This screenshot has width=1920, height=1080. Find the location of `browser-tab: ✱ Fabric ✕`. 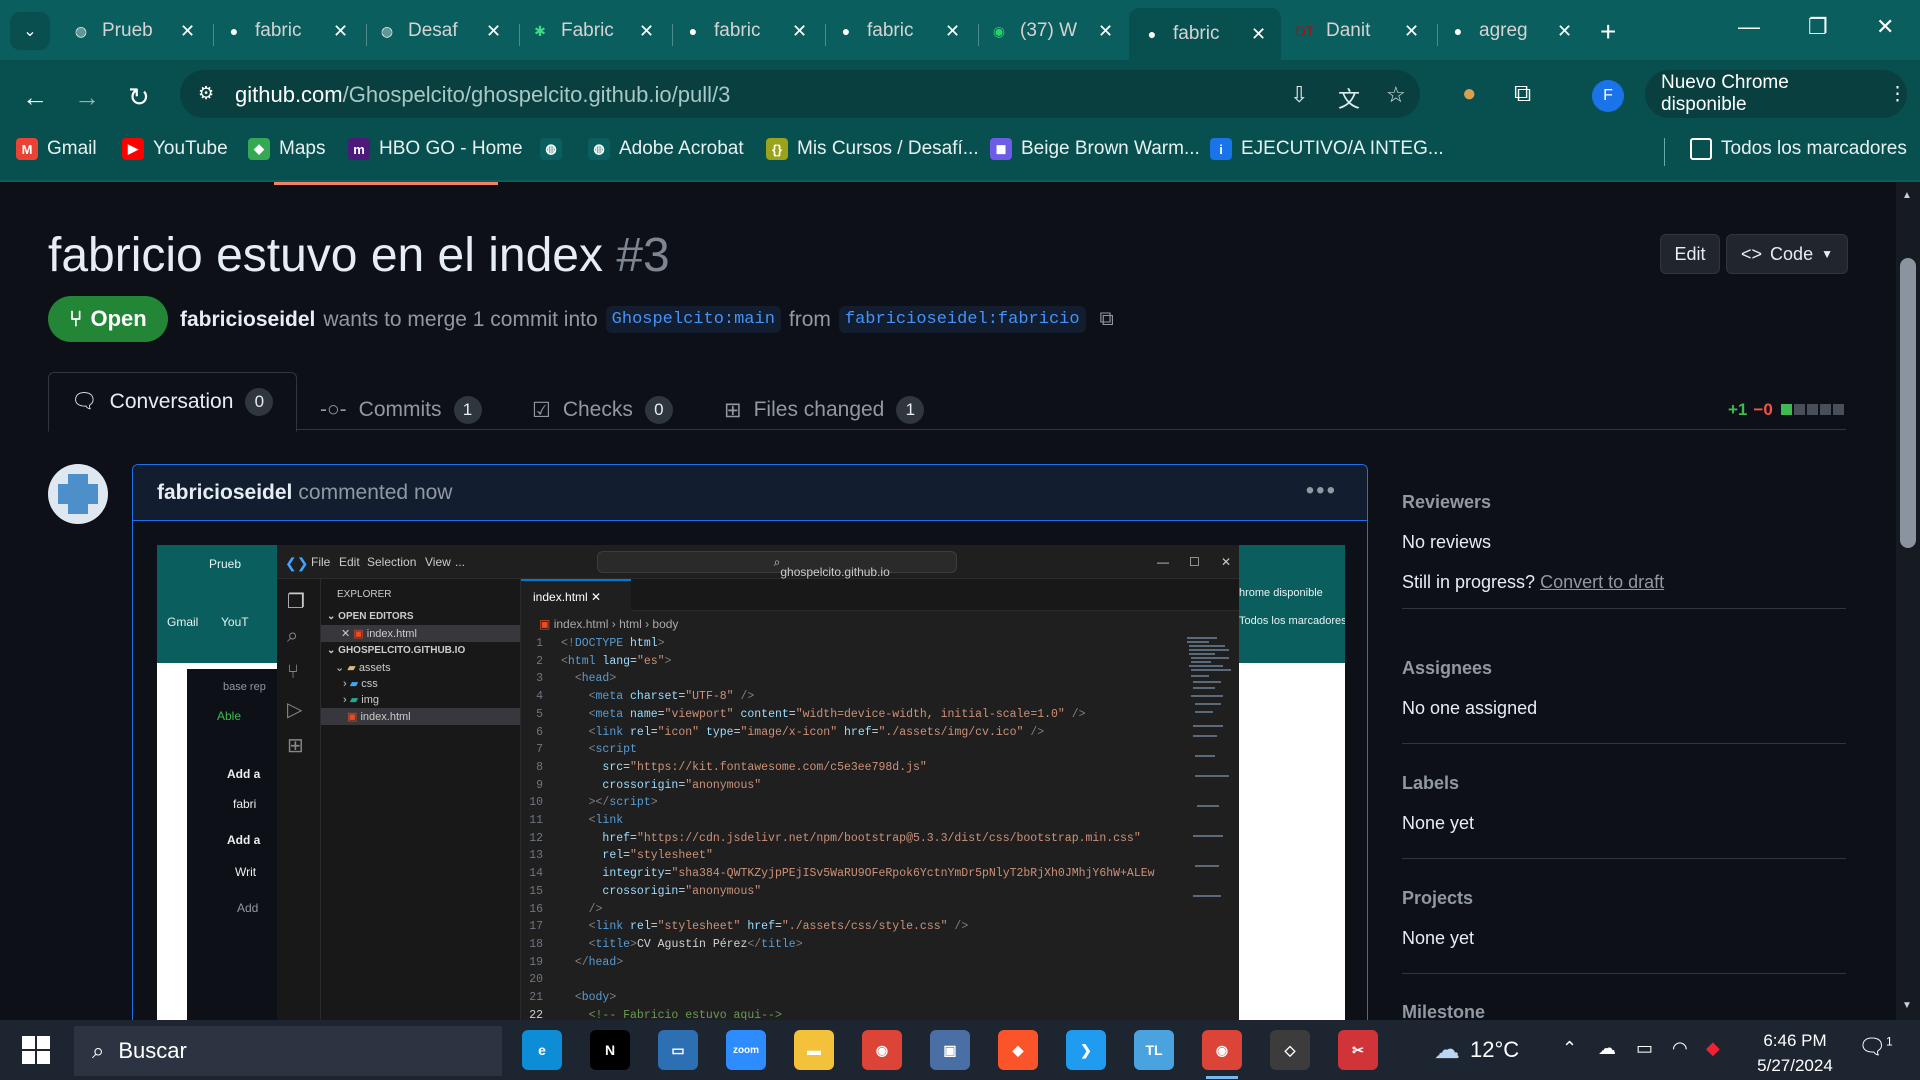

browser-tab: ✱ Fabric ✕ is located at coordinates (594, 31).